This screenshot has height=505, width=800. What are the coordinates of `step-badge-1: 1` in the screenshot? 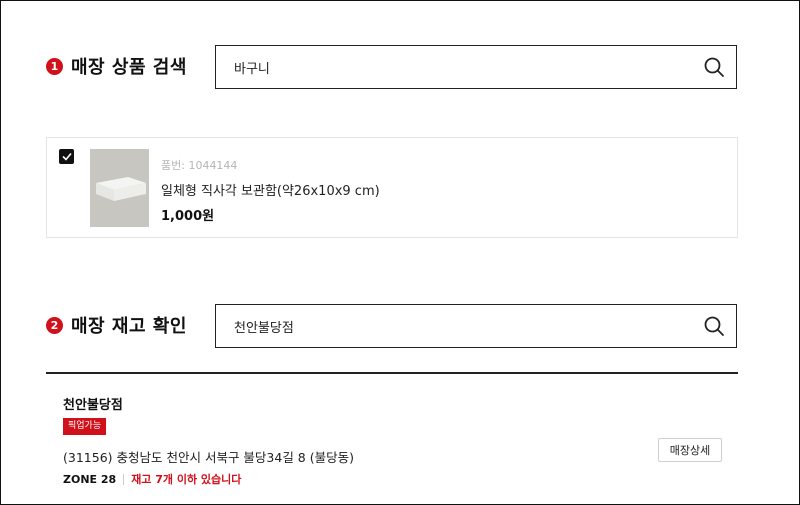 It's located at (54, 66).